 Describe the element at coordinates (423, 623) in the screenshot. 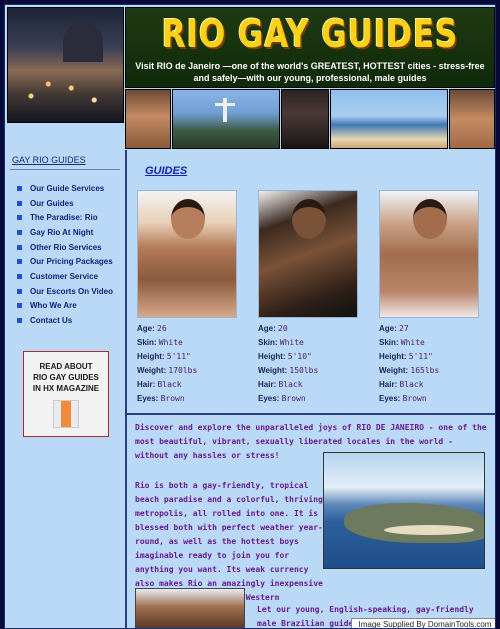

I see `image-credit: Image Supplied By DomainTools.com` at that location.